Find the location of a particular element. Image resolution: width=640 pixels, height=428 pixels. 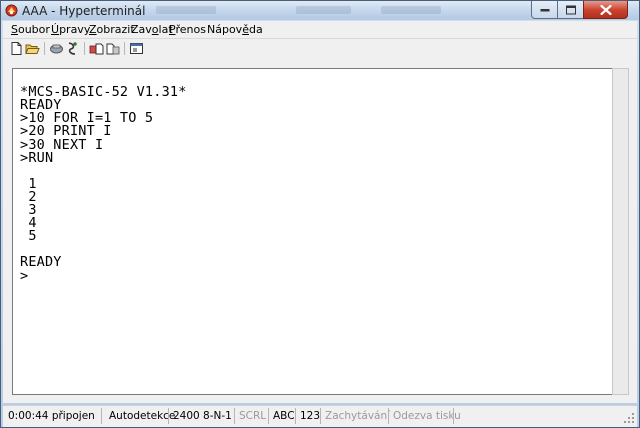

call-icon is located at coordinates (56, 48).